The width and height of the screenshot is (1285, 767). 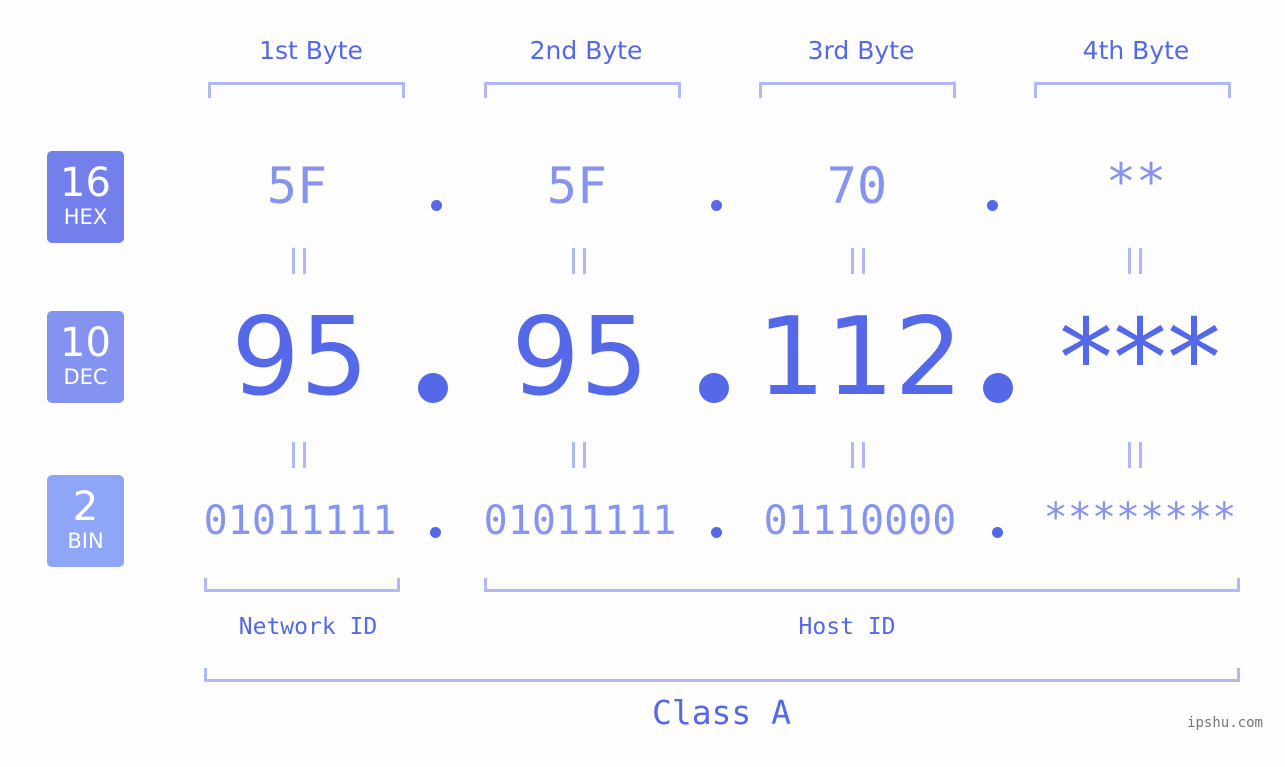 What do you see at coordinates (85, 217) in the screenshot?
I see `hex-label: HEX` at bounding box center [85, 217].